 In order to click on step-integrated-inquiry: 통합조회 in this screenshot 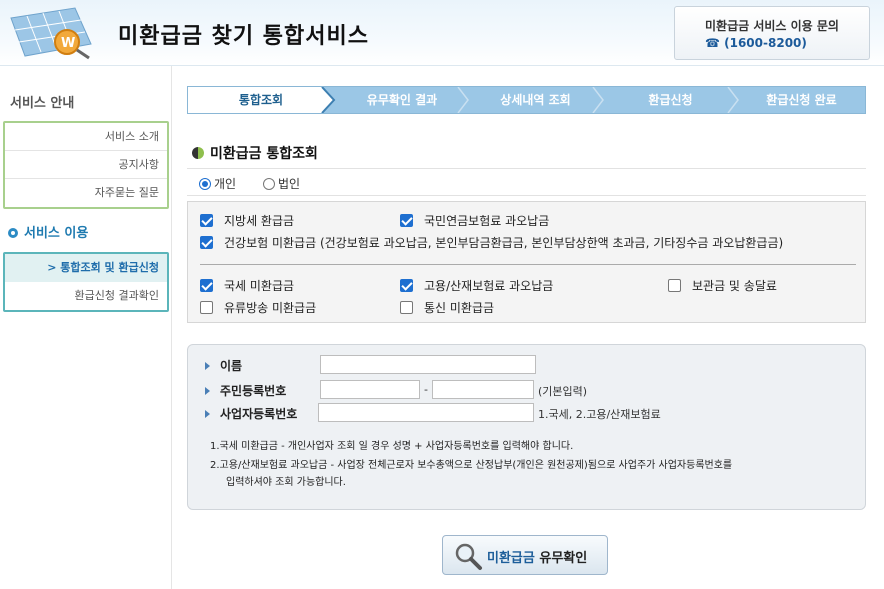, I will do `click(261, 100)`.